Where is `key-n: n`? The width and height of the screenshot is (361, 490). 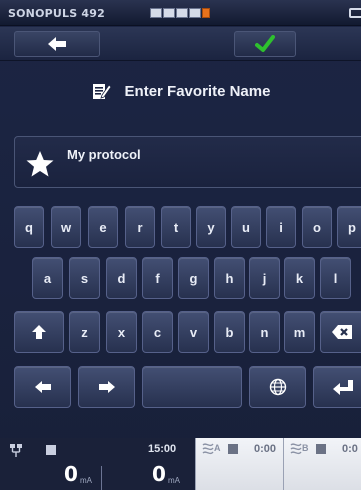 key-n: n is located at coordinates (264, 332).